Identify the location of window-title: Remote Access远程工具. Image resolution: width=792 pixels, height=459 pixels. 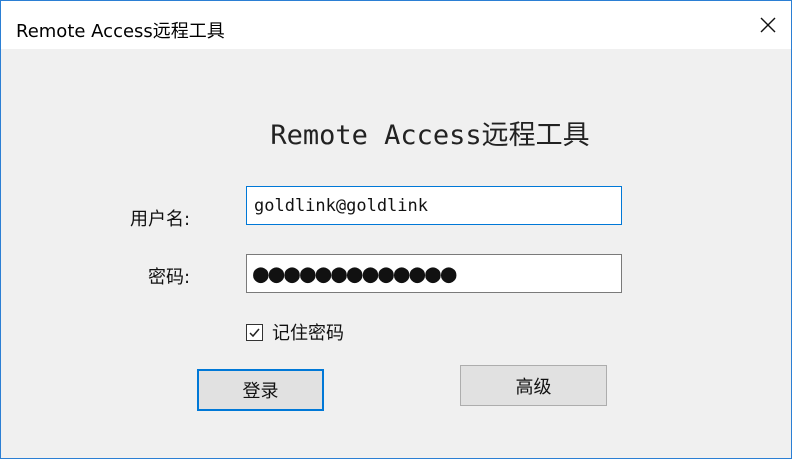
(120, 31).